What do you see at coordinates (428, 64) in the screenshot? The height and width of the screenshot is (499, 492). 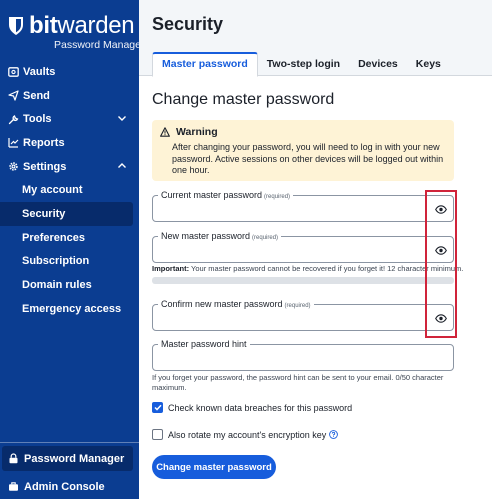 I see `tab-keys: Keys` at bounding box center [428, 64].